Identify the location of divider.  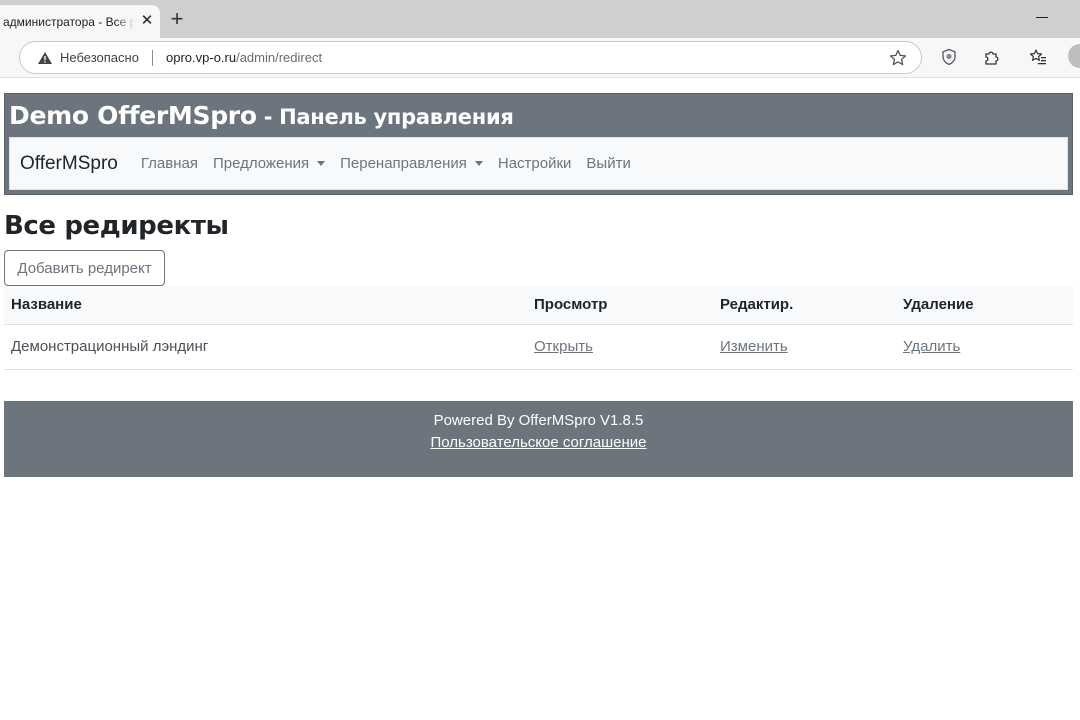
(152, 58).